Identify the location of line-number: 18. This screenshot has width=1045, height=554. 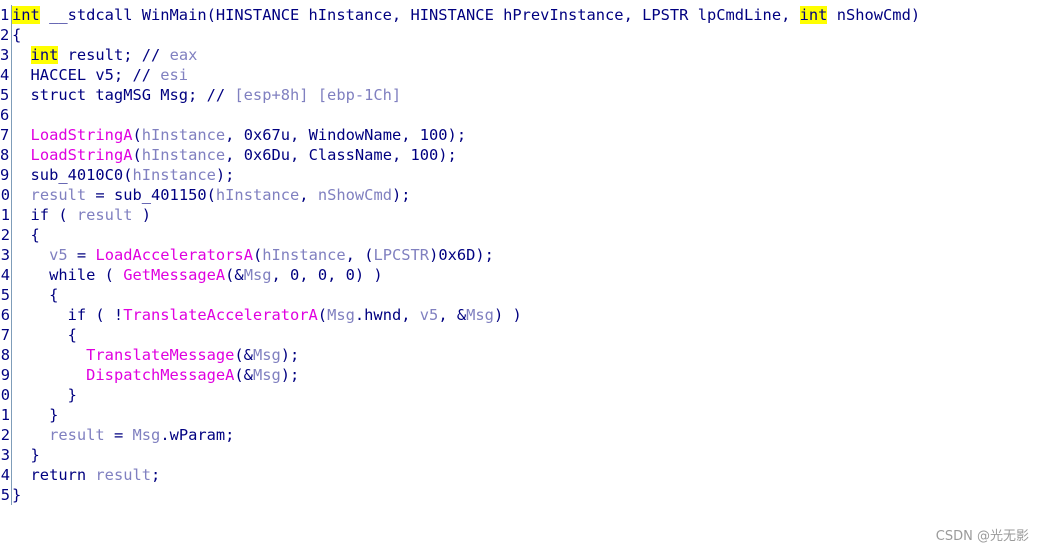
(5, 355).